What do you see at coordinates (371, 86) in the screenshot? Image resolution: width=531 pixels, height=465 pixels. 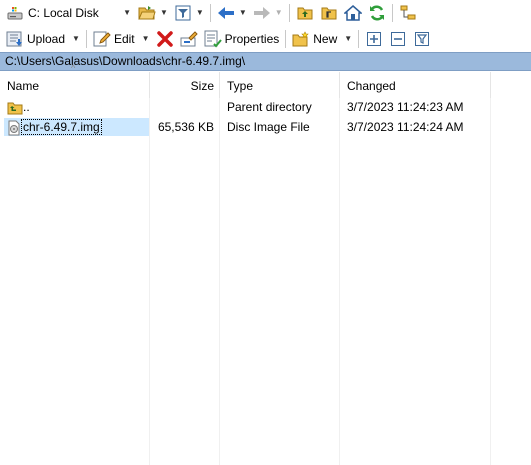 I see `column-changed-label: Changed` at bounding box center [371, 86].